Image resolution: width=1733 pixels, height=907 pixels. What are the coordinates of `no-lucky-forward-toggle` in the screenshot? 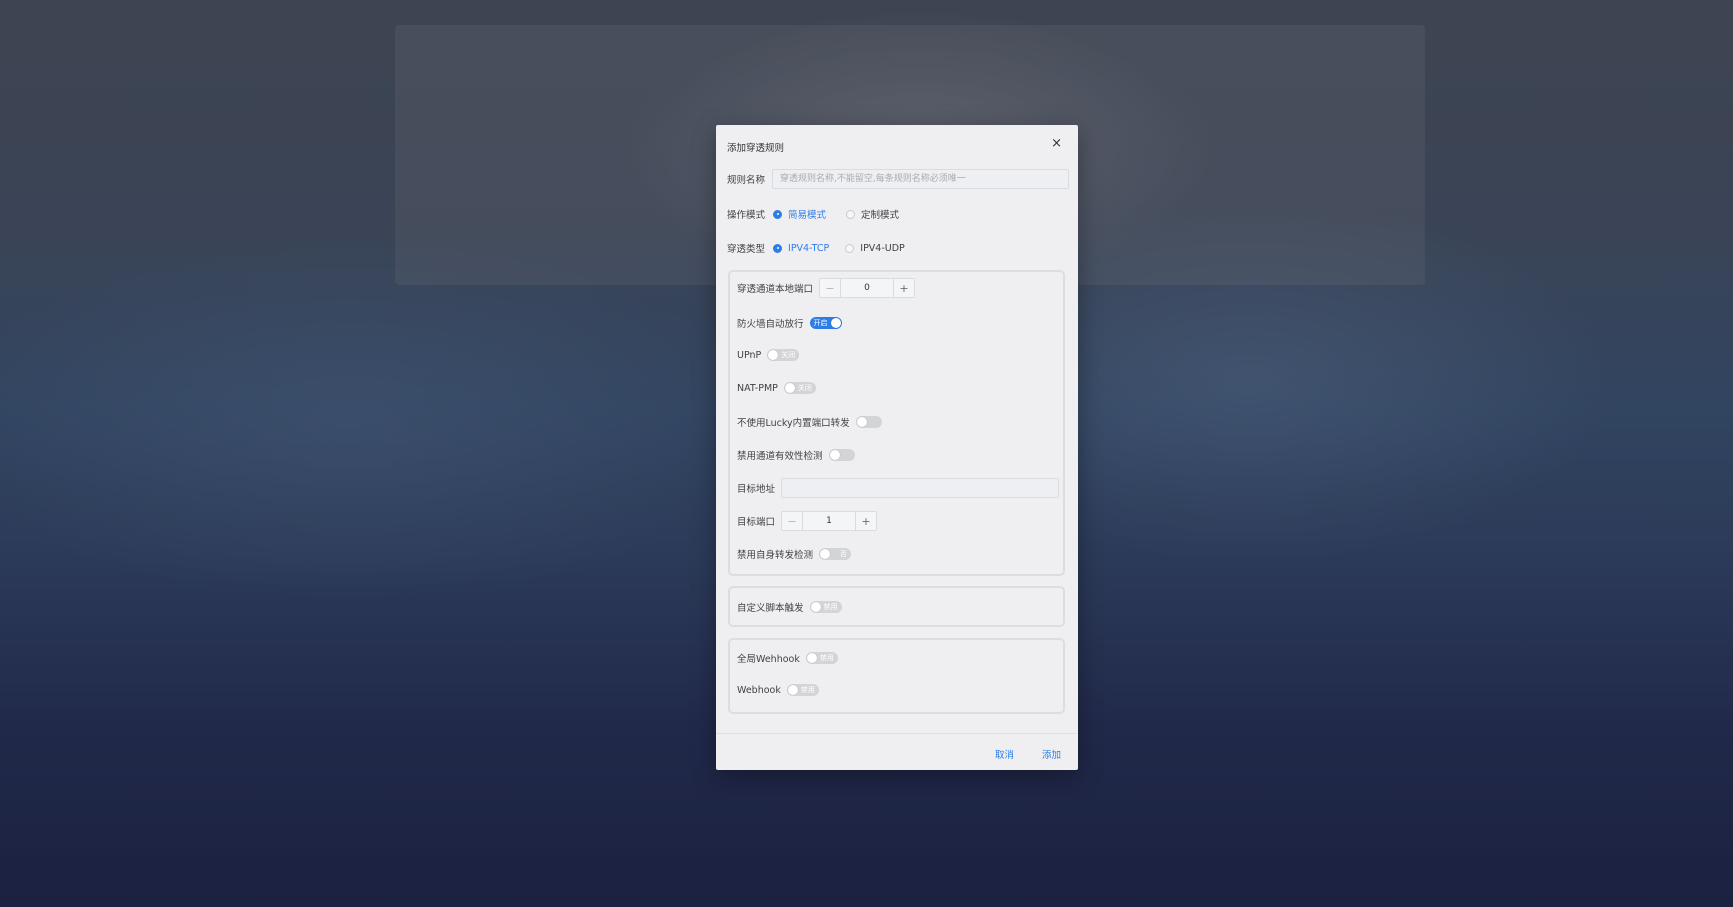 It's located at (868, 422).